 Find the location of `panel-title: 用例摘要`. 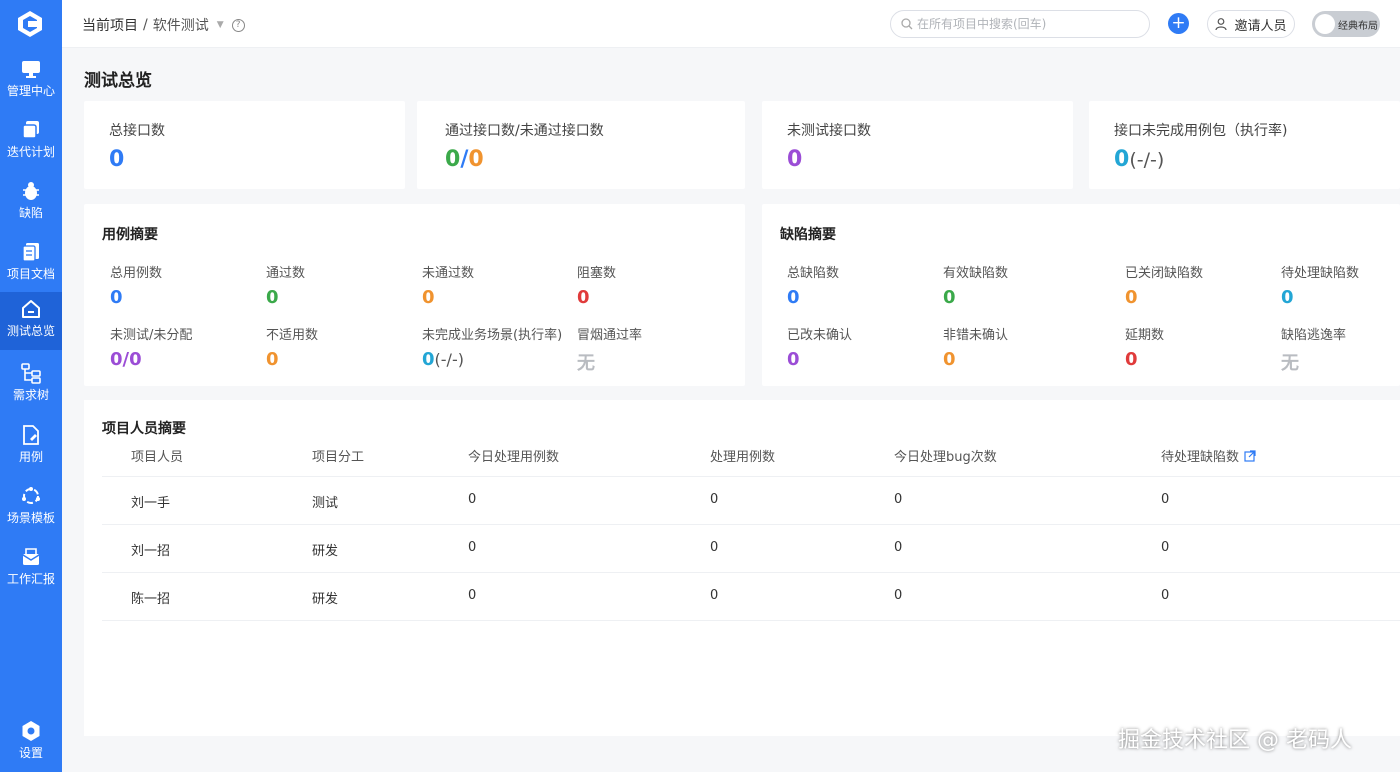

panel-title: 用例摘要 is located at coordinates (130, 235).